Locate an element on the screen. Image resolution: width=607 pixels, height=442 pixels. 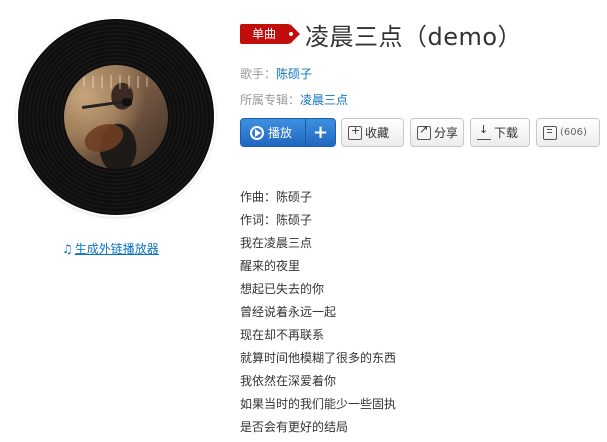
share-icon is located at coordinates (424, 131).